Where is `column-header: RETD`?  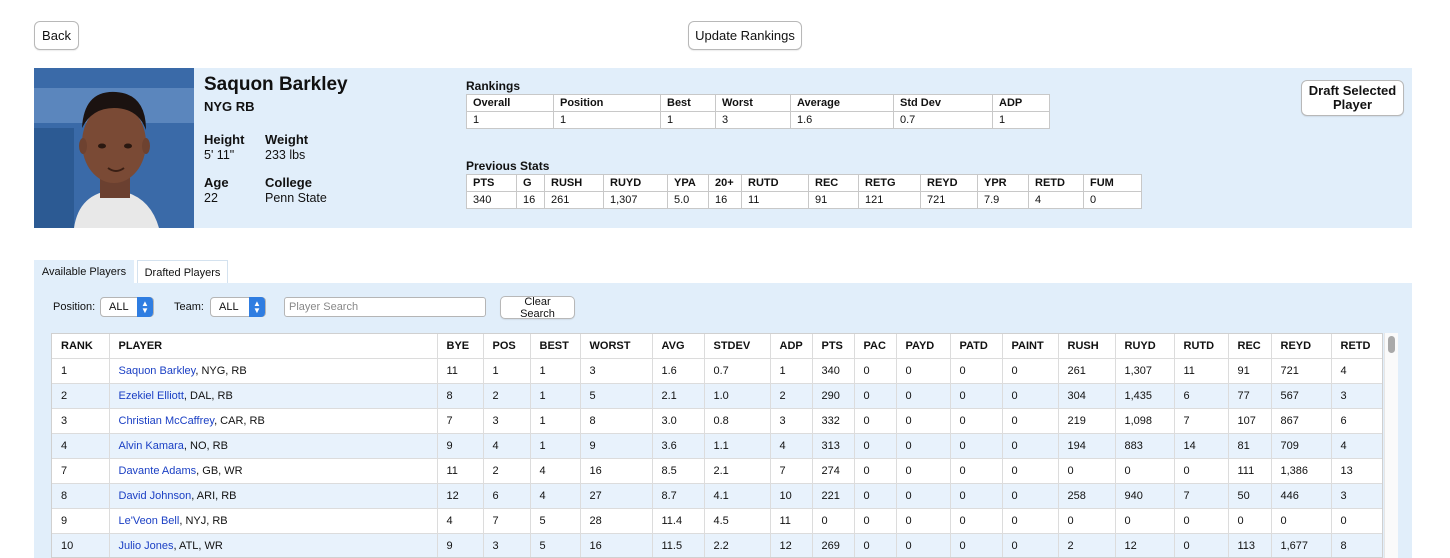
column-header: RETD is located at coordinates (1356, 346).